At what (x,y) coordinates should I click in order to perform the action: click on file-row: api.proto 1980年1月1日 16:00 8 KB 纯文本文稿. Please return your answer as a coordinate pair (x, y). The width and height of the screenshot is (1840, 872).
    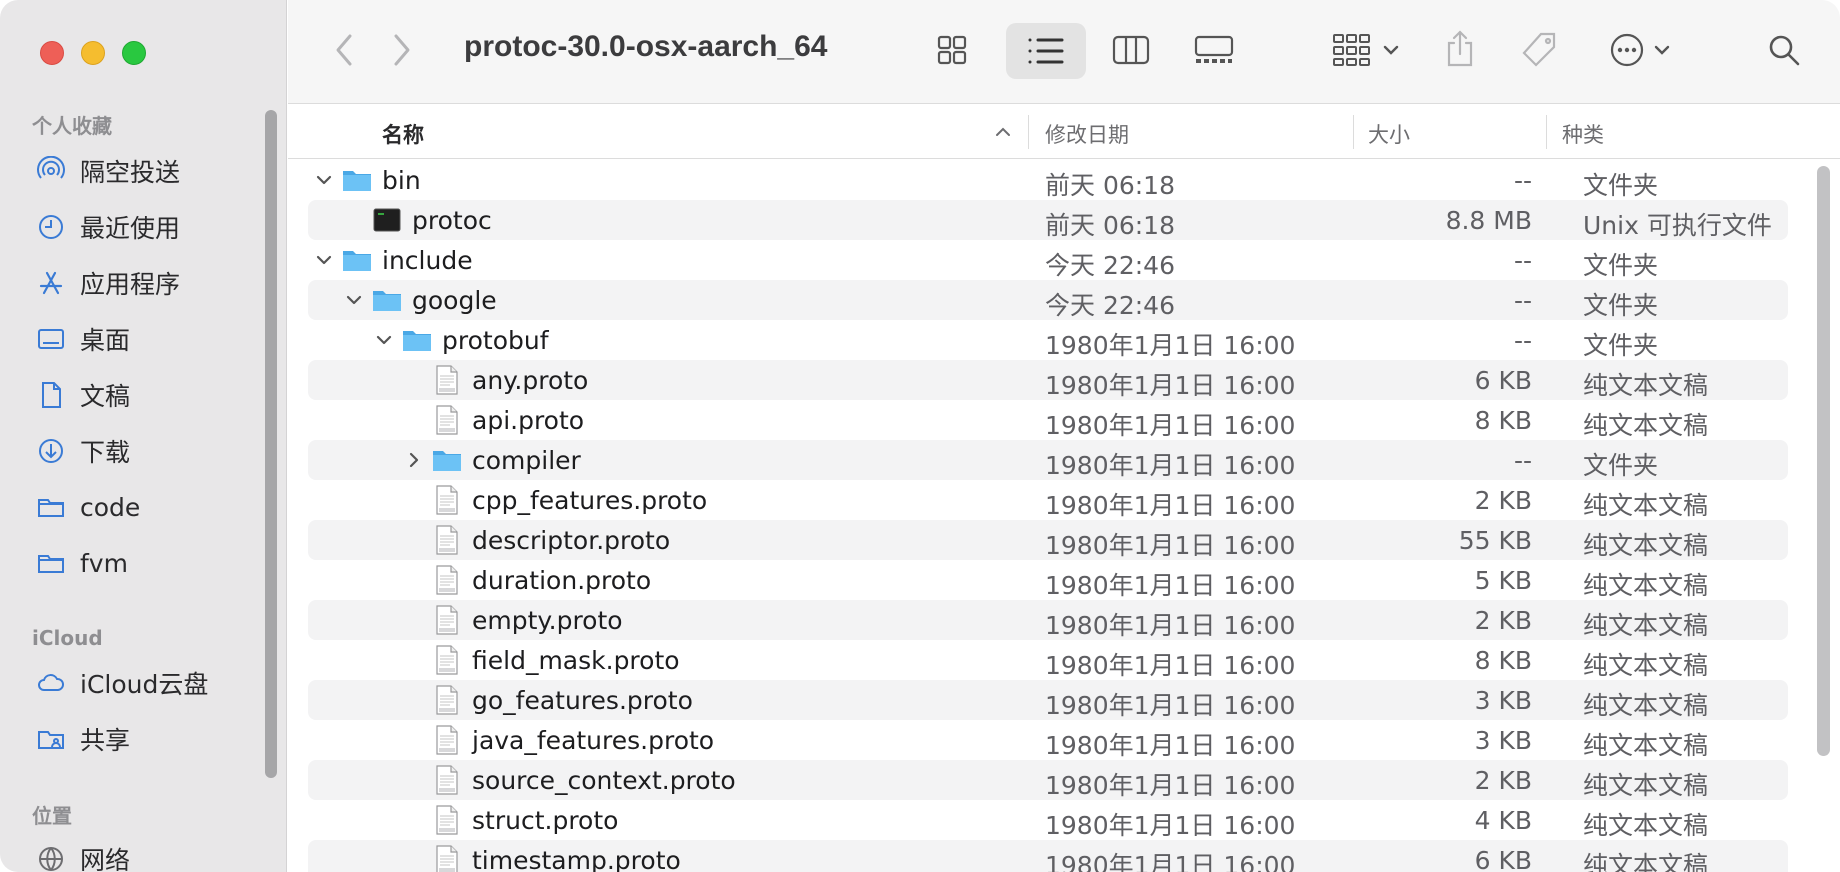
    Looking at the image, I should click on (1048, 420).